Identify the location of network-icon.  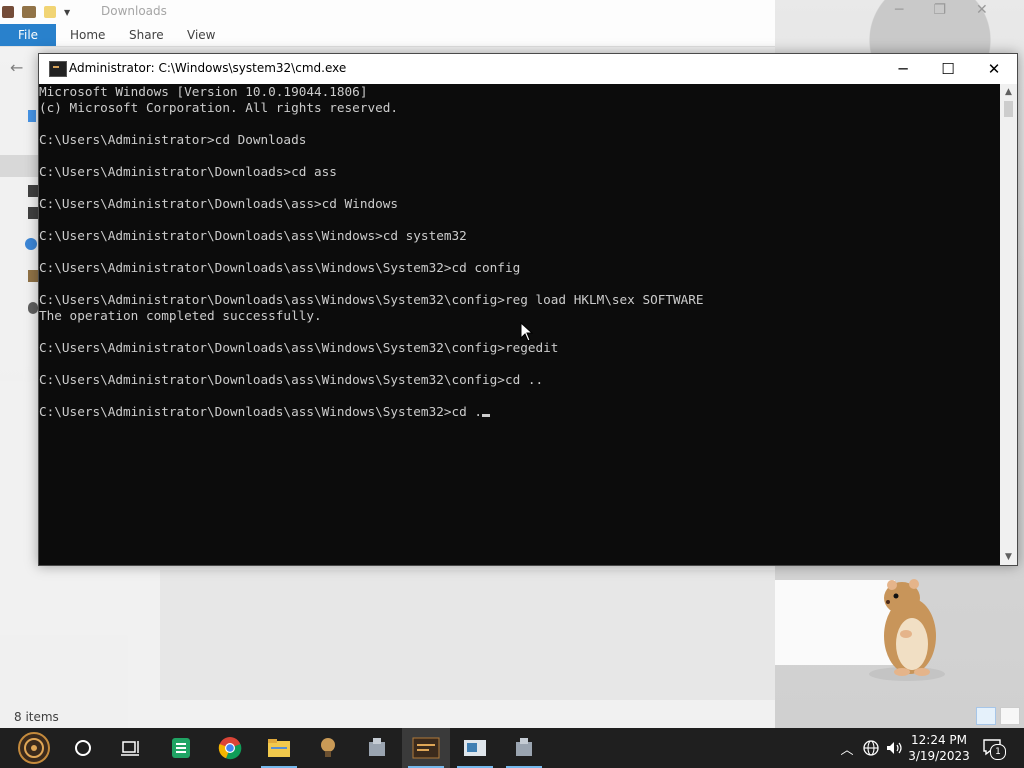
(871, 748).